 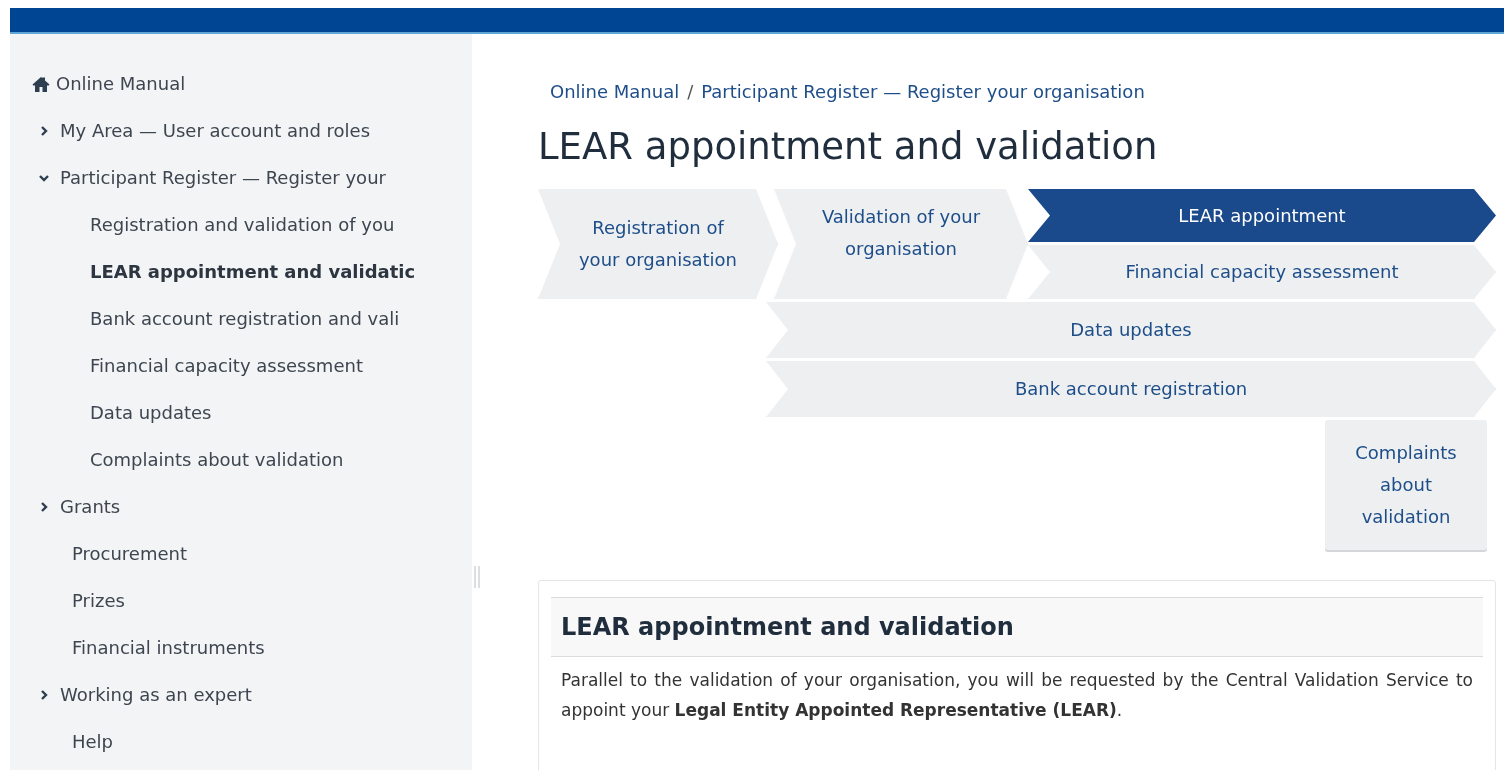 What do you see at coordinates (477, 577) in the screenshot?
I see `resize-handle-icon` at bounding box center [477, 577].